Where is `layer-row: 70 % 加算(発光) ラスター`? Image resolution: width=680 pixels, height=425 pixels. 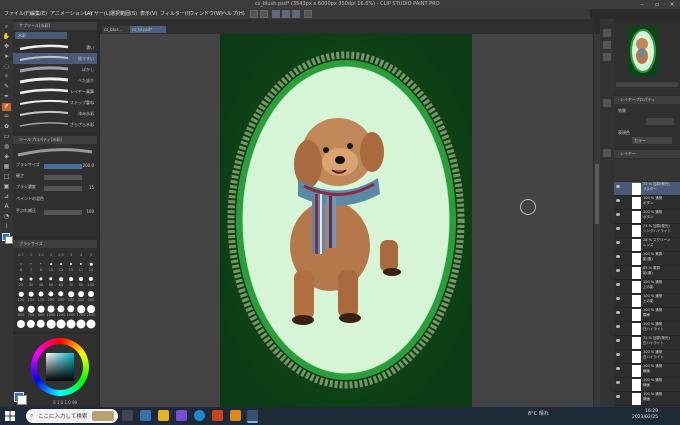 layer-row: 70 % 加算(発光) ラスター is located at coordinates (647, 189).